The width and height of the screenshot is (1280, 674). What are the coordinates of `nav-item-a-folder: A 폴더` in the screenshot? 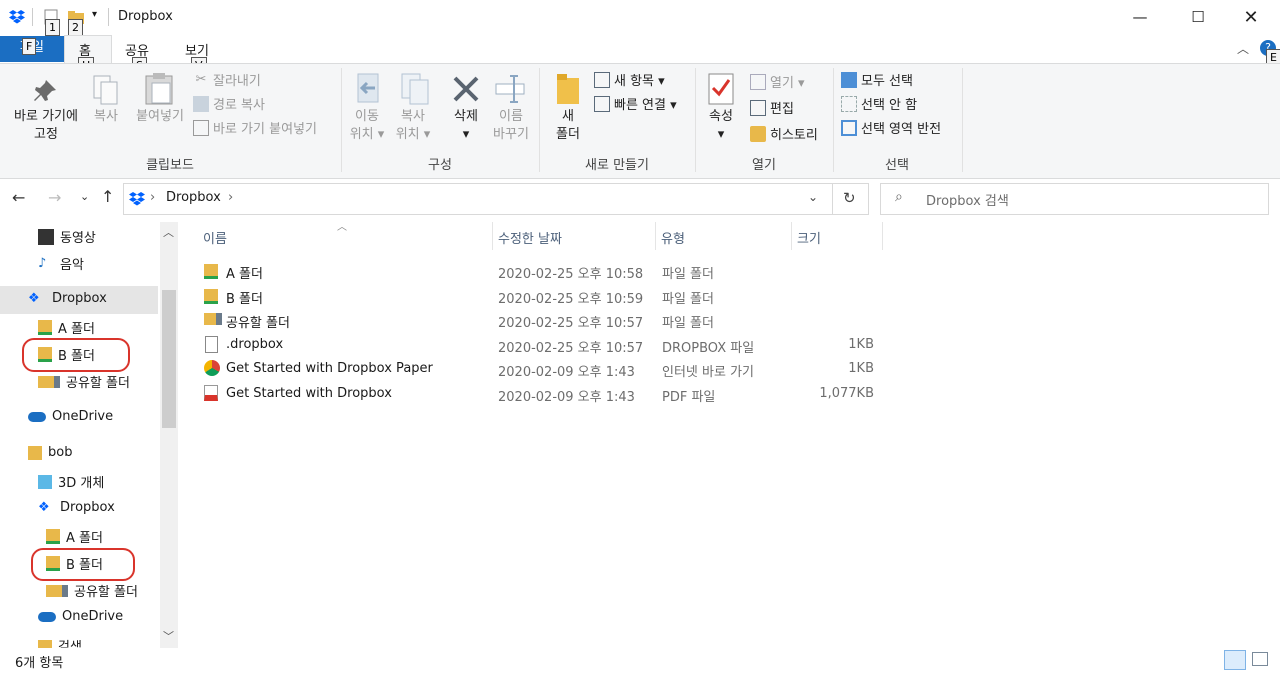 It's located at (66, 327).